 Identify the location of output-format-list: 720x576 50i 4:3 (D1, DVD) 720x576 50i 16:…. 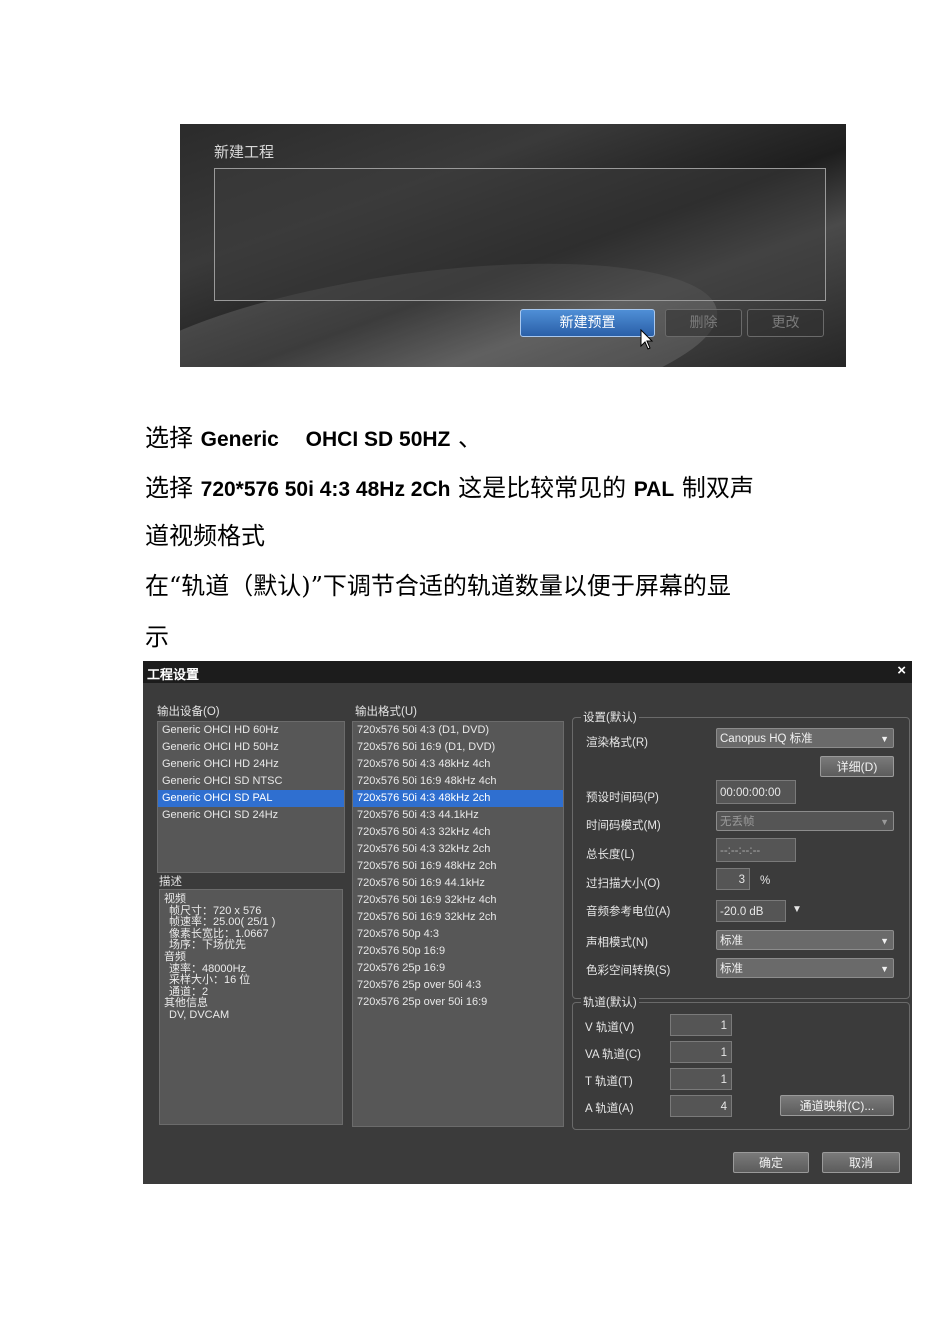
(458, 924).